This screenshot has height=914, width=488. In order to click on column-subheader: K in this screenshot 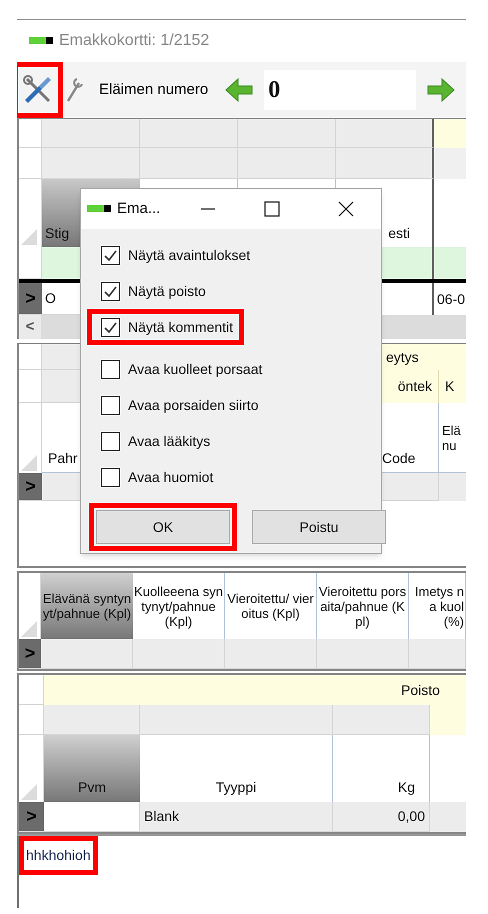, I will do `click(452, 386)`.